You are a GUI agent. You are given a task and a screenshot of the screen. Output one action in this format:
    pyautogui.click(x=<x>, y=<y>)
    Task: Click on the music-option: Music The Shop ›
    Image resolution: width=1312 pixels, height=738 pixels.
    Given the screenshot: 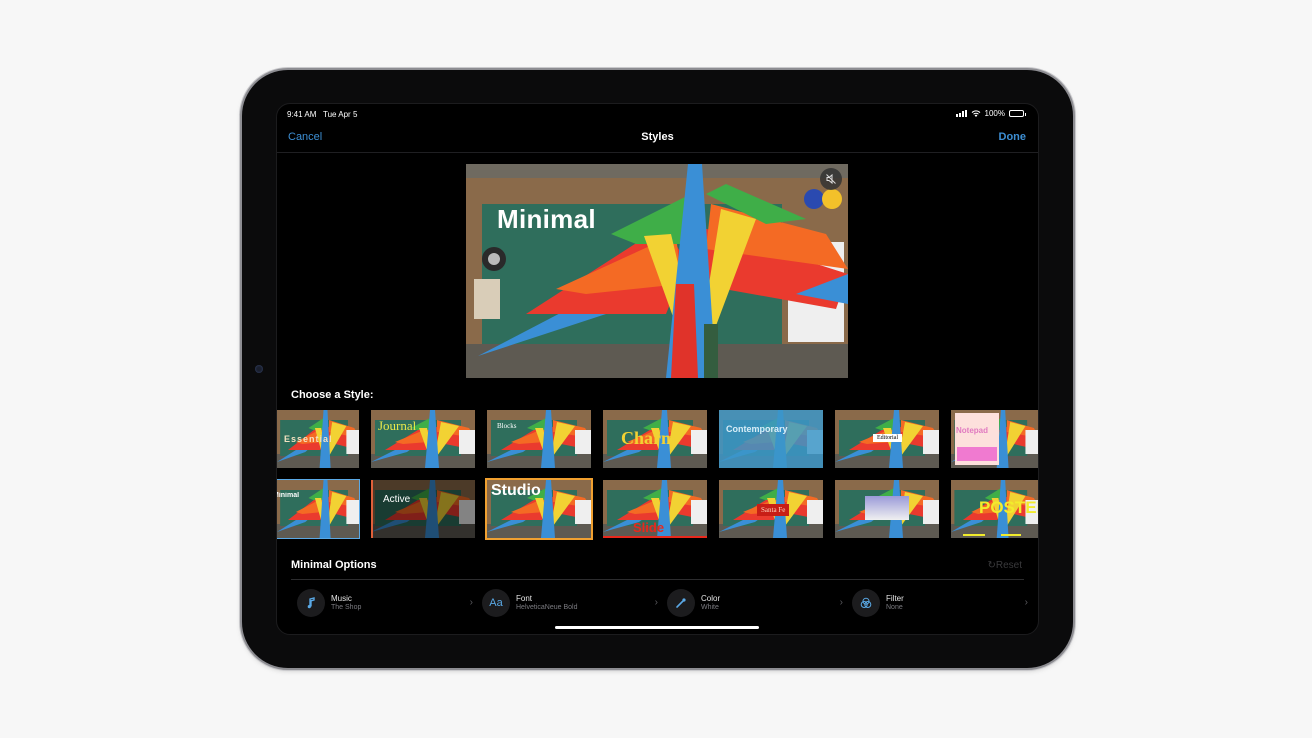 What is the action you would take?
    pyautogui.click(x=383, y=604)
    